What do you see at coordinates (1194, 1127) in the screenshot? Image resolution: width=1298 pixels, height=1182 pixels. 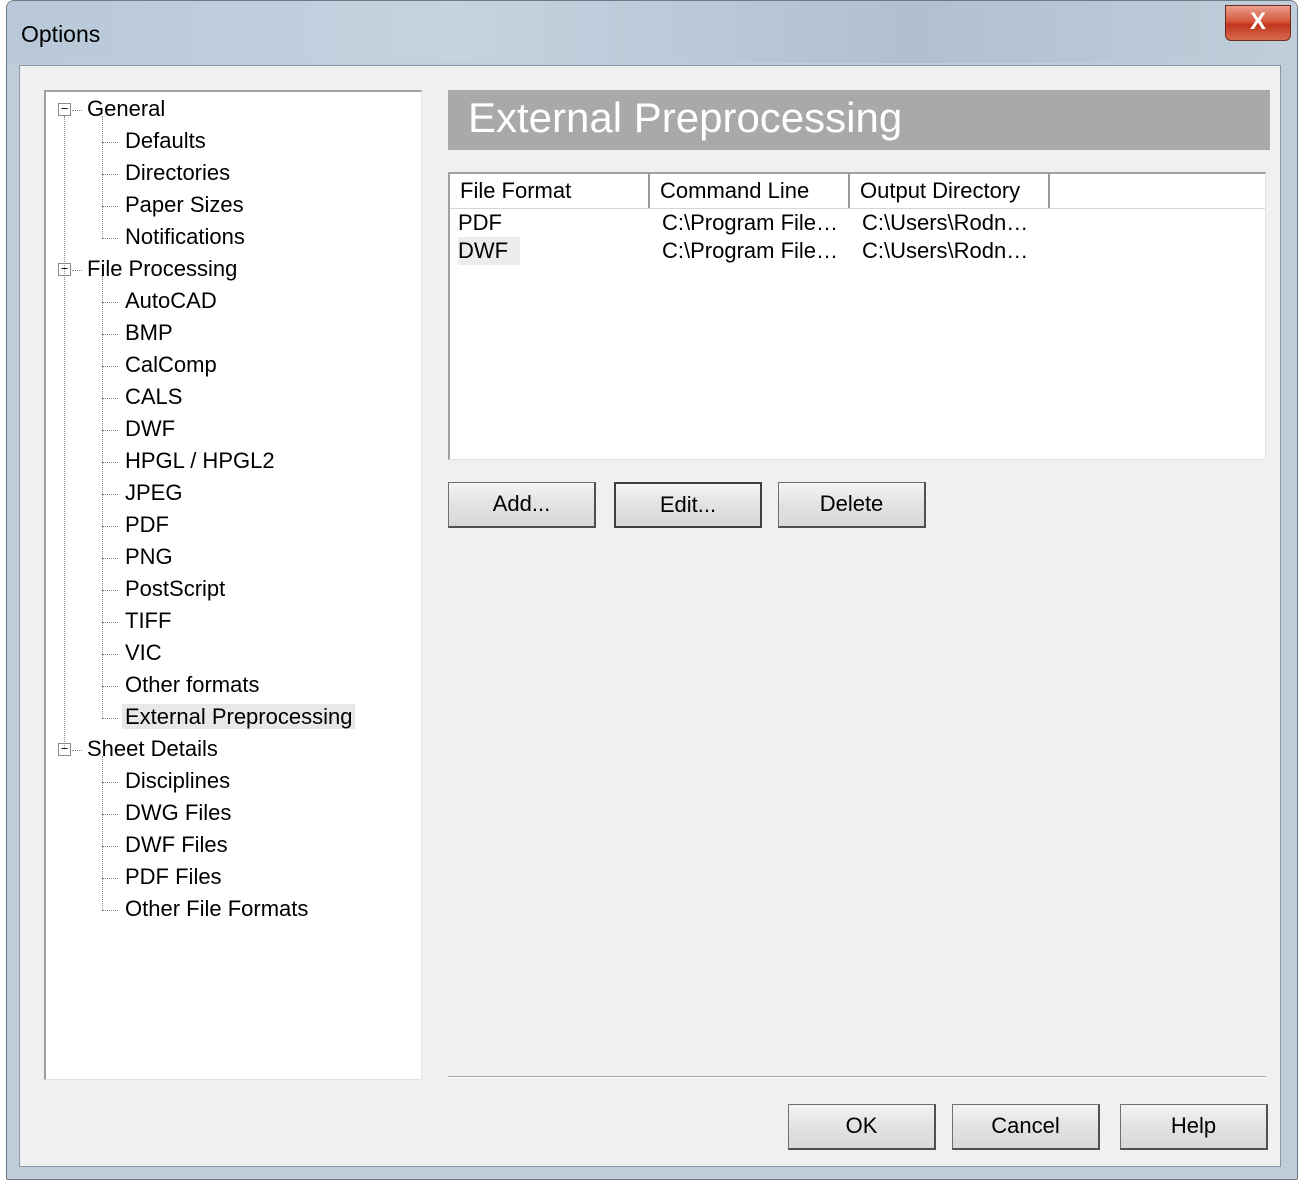 I see `help-button: Help` at bounding box center [1194, 1127].